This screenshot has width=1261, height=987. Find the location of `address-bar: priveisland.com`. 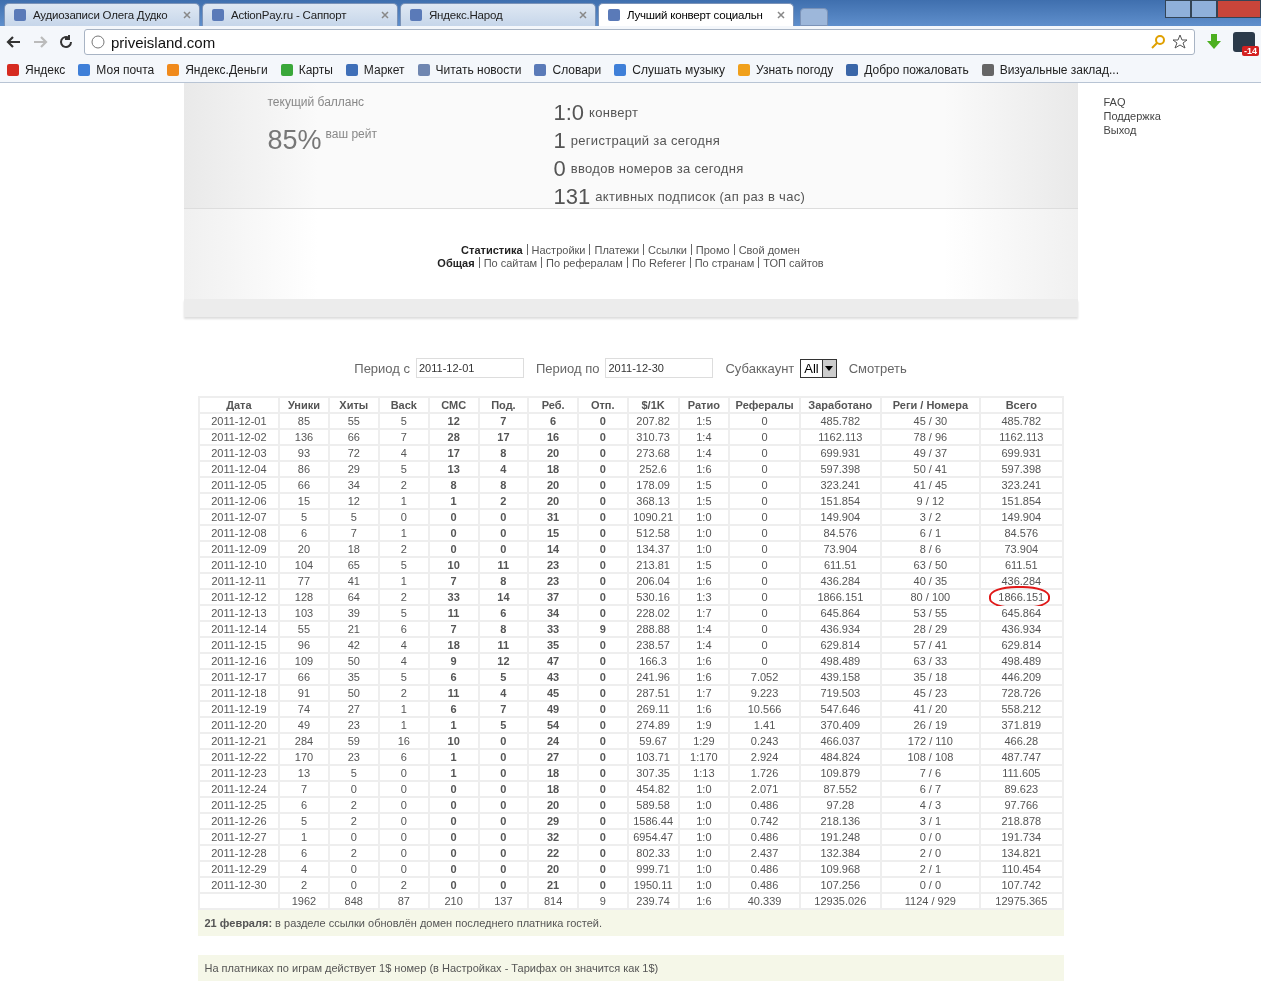

address-bar: priveisland.com is located at coordinates (639, 42).